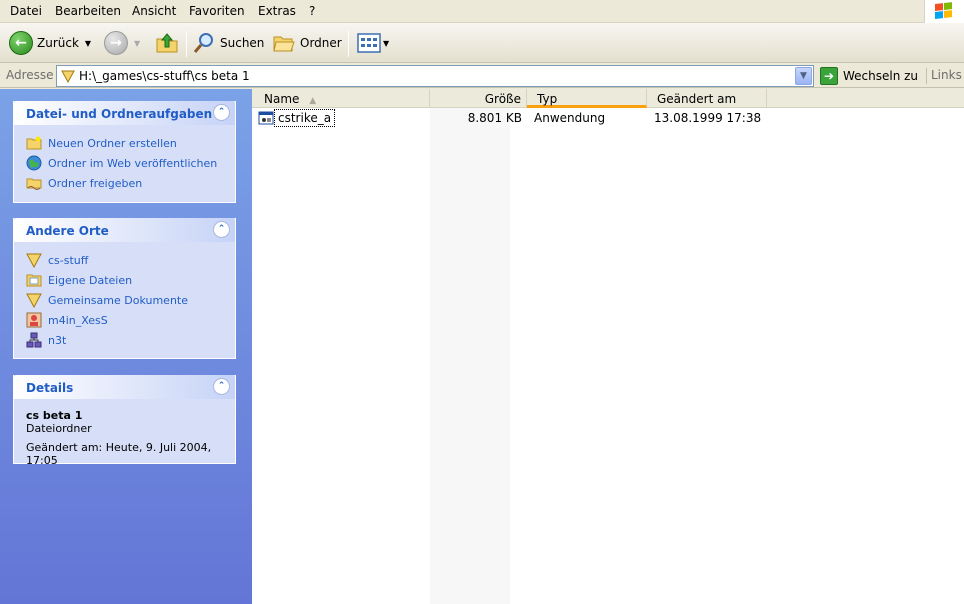 The width and height of the screenshot is (964, 604). What do you see at coordinates (386, 43) in the screenshot?
I see `views-dropdown-icon: ▼` at bounding box center [386, 43].